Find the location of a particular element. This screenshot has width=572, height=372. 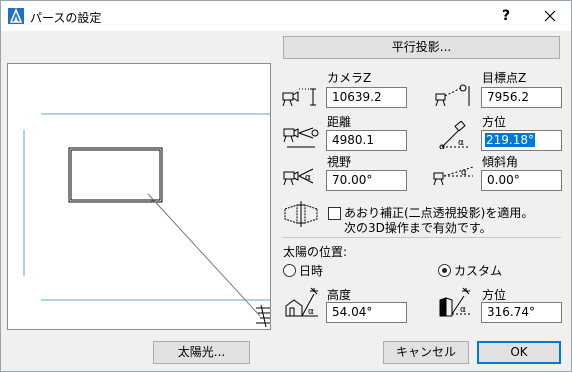

camera-height-icon is located at coordinates (299, 97).